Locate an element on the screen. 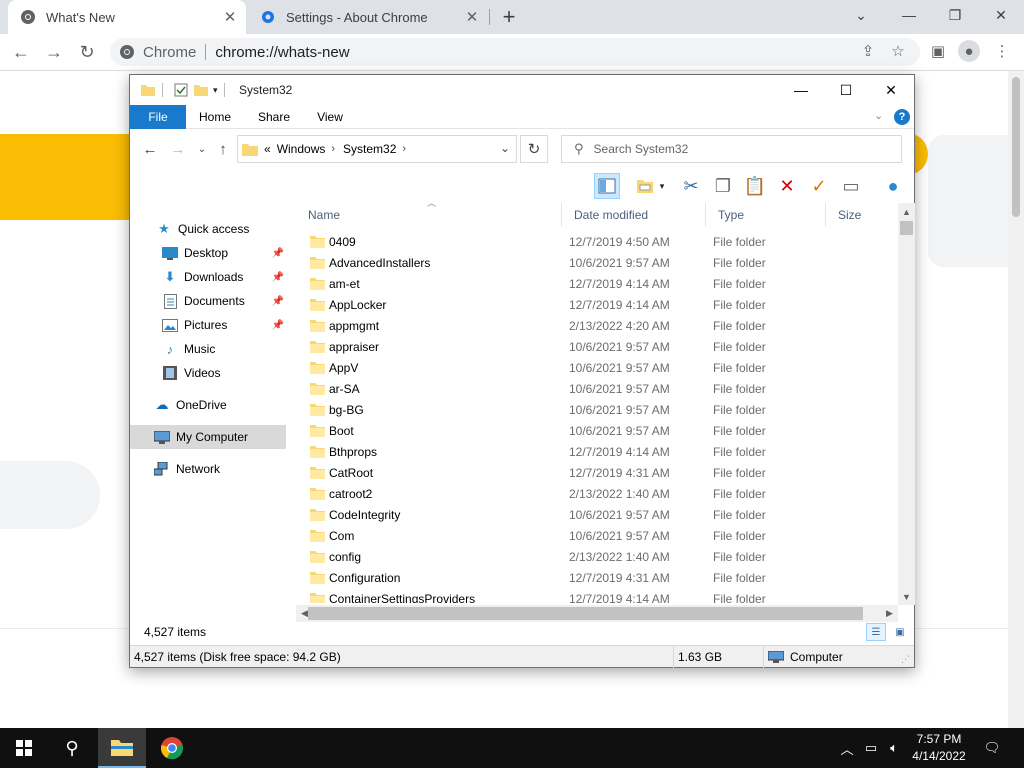 This screenshot has width=1024, height=768. table-row: ar-SA 10/6/2021 9:57 AM File folder is located at coordinates (597, 388).